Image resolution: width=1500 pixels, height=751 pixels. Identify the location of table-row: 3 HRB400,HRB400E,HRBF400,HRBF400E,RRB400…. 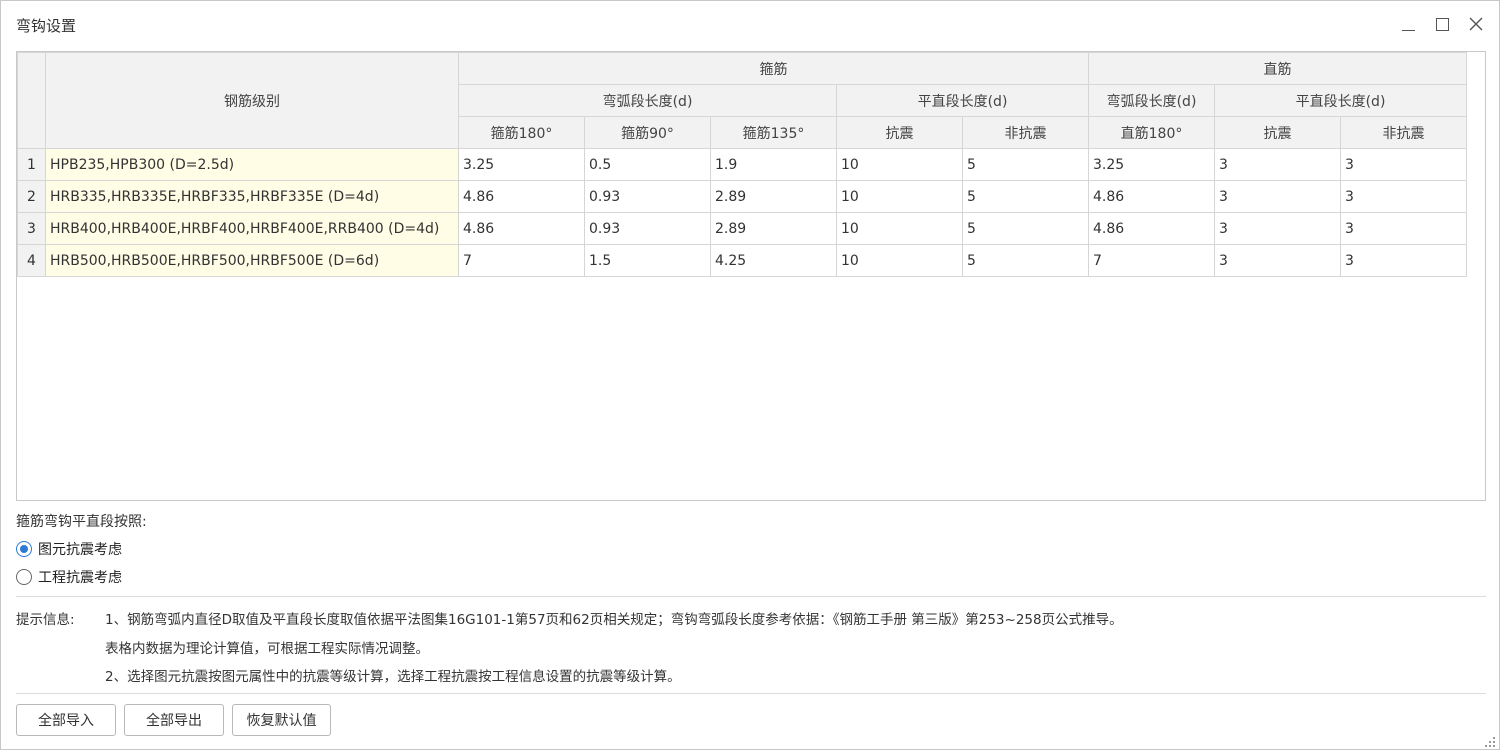
(742, 228).